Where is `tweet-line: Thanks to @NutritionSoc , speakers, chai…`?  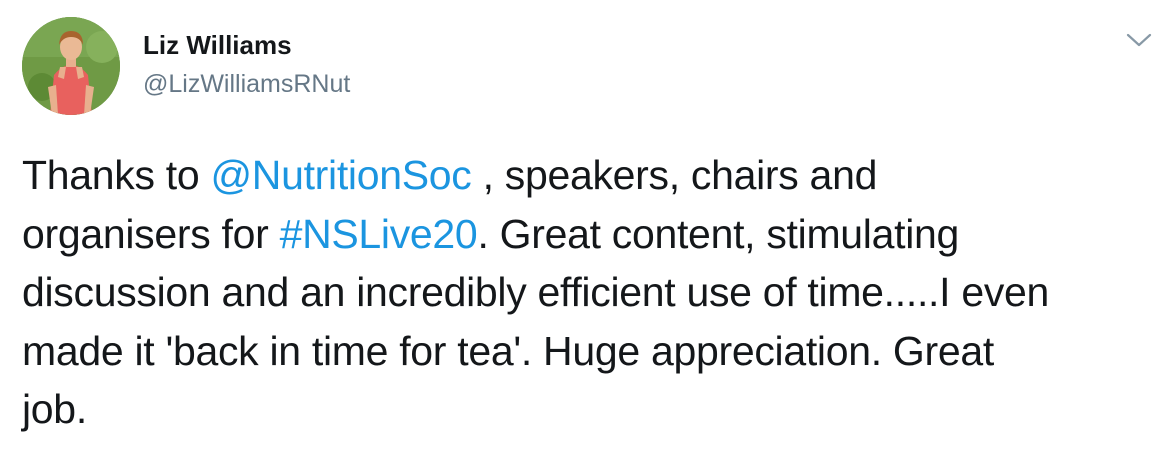 tweet-line: Thanks to @NutritionSoc , speakers, chai… is located at coordinates (592, 175).